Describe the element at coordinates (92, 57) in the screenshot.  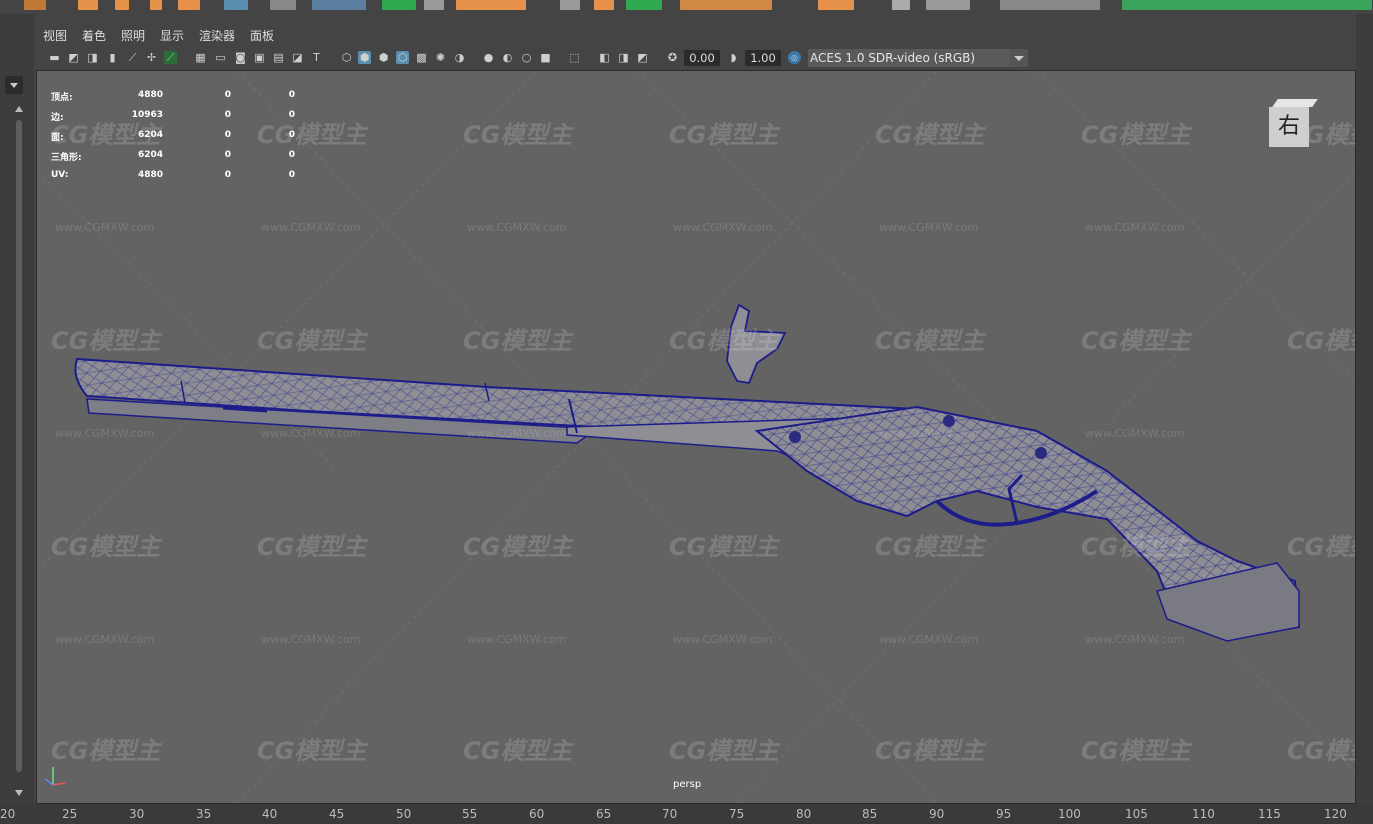
I see `bookmark-icon: ◨` at that location.